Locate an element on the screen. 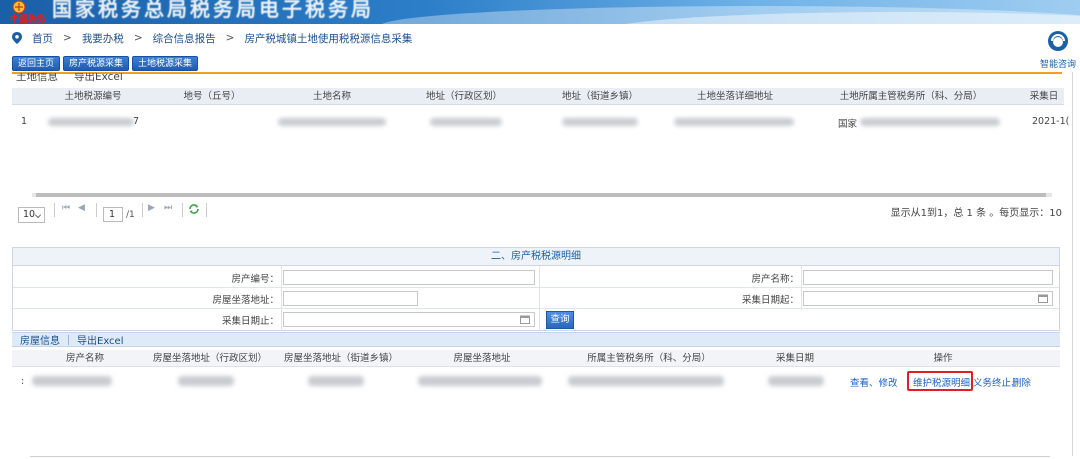 The image size is (1080, 459). col-collect-date: 采集日 is located at coordinates (1044, 96).